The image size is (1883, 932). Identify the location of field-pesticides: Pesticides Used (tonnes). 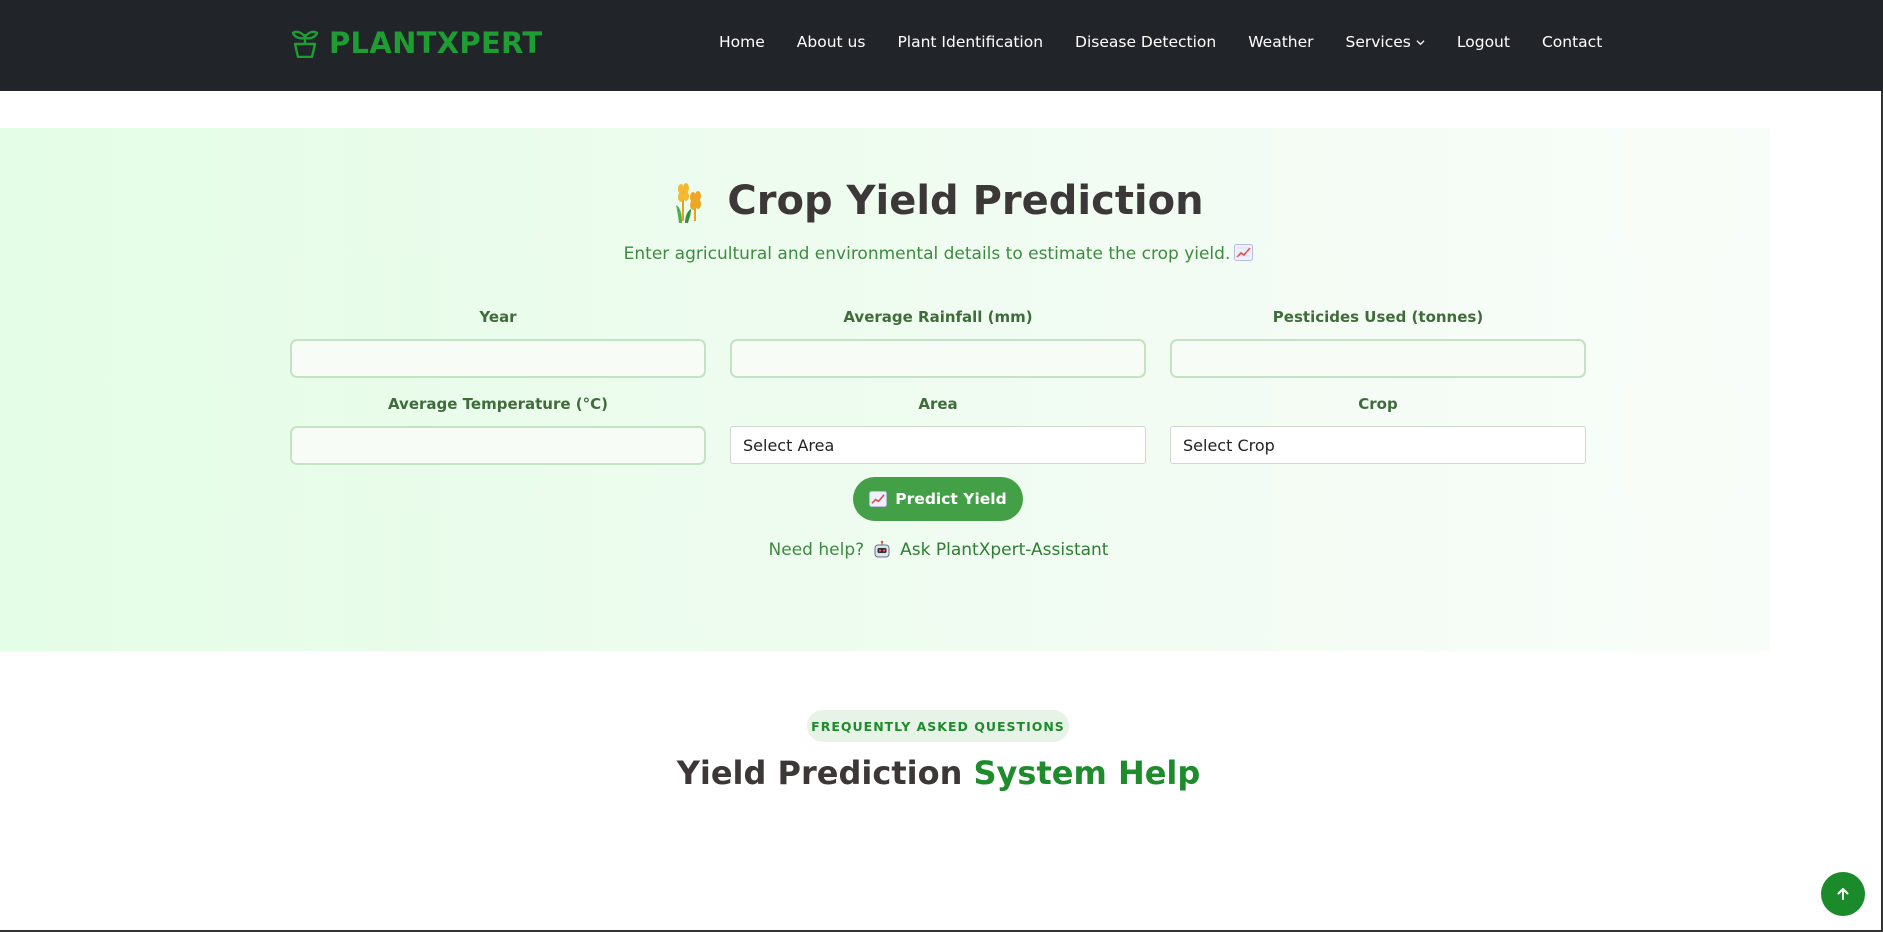
(1378, 351).